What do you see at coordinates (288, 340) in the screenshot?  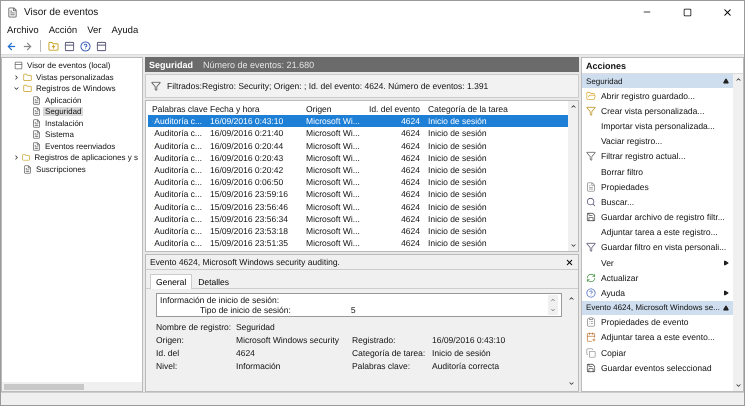 I see `field-value: Microsoft Windows security` at bounding box center [288, 340].